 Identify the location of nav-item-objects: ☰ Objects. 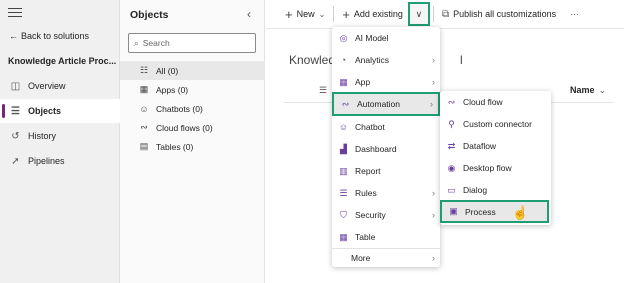
(60, 111).